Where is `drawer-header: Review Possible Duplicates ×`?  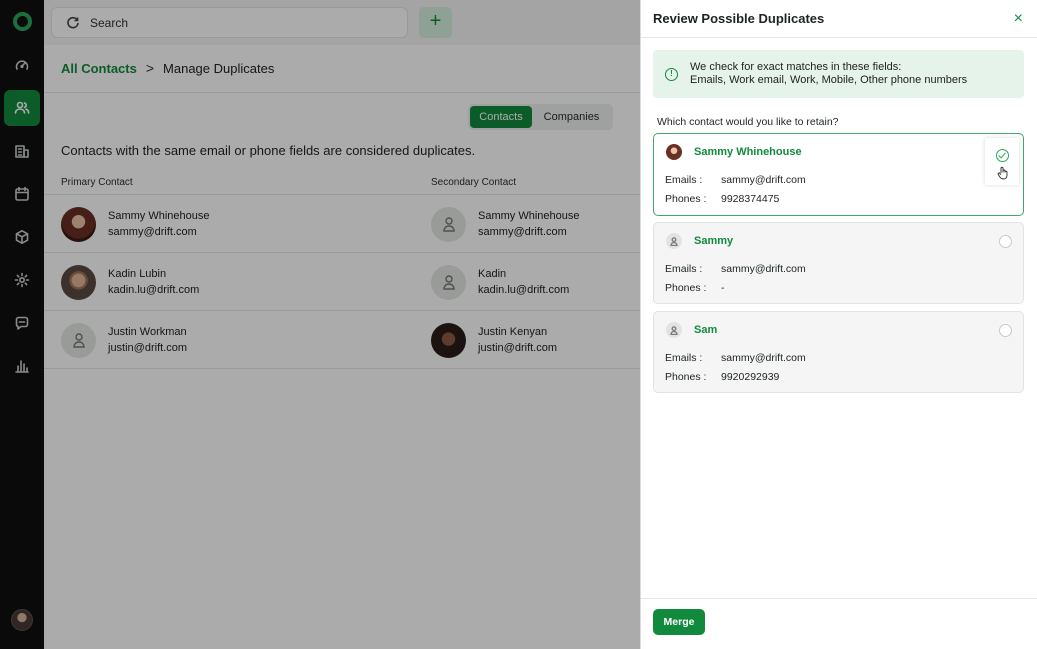
drawer-header: Review Possible Duplicates × is located at coordinates (839, 19).